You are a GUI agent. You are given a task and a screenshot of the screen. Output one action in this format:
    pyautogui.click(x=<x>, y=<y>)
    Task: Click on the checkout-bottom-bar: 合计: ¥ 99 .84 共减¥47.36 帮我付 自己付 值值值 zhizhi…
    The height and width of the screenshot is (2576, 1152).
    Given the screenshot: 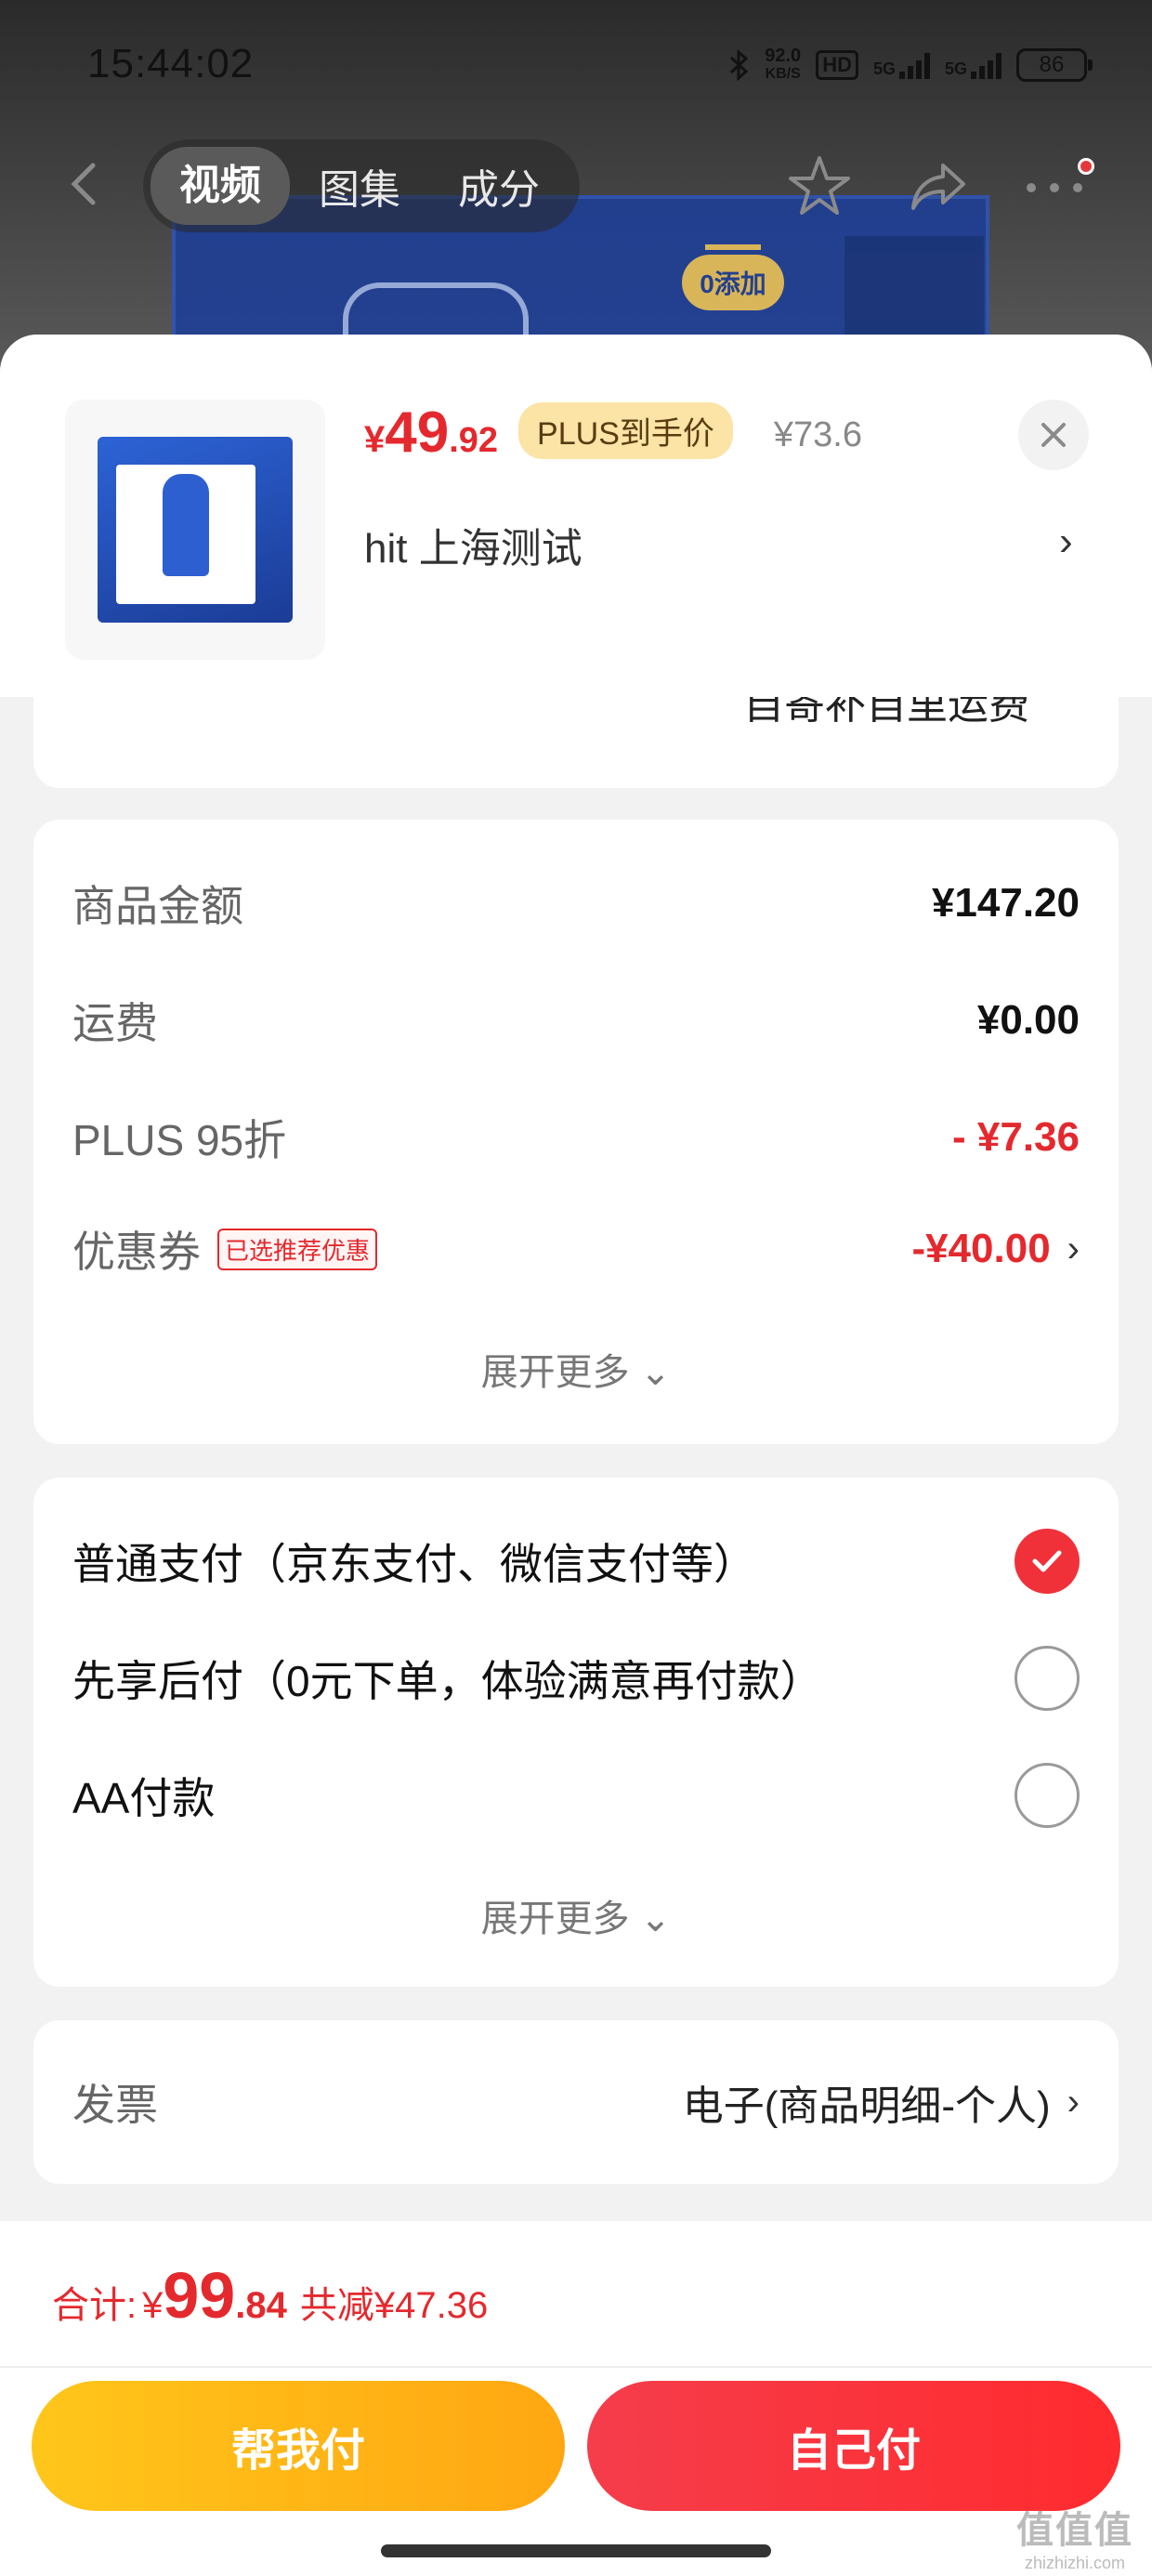 What is the action you would take?
    pyautogui.click(x=576, y=2398)
    